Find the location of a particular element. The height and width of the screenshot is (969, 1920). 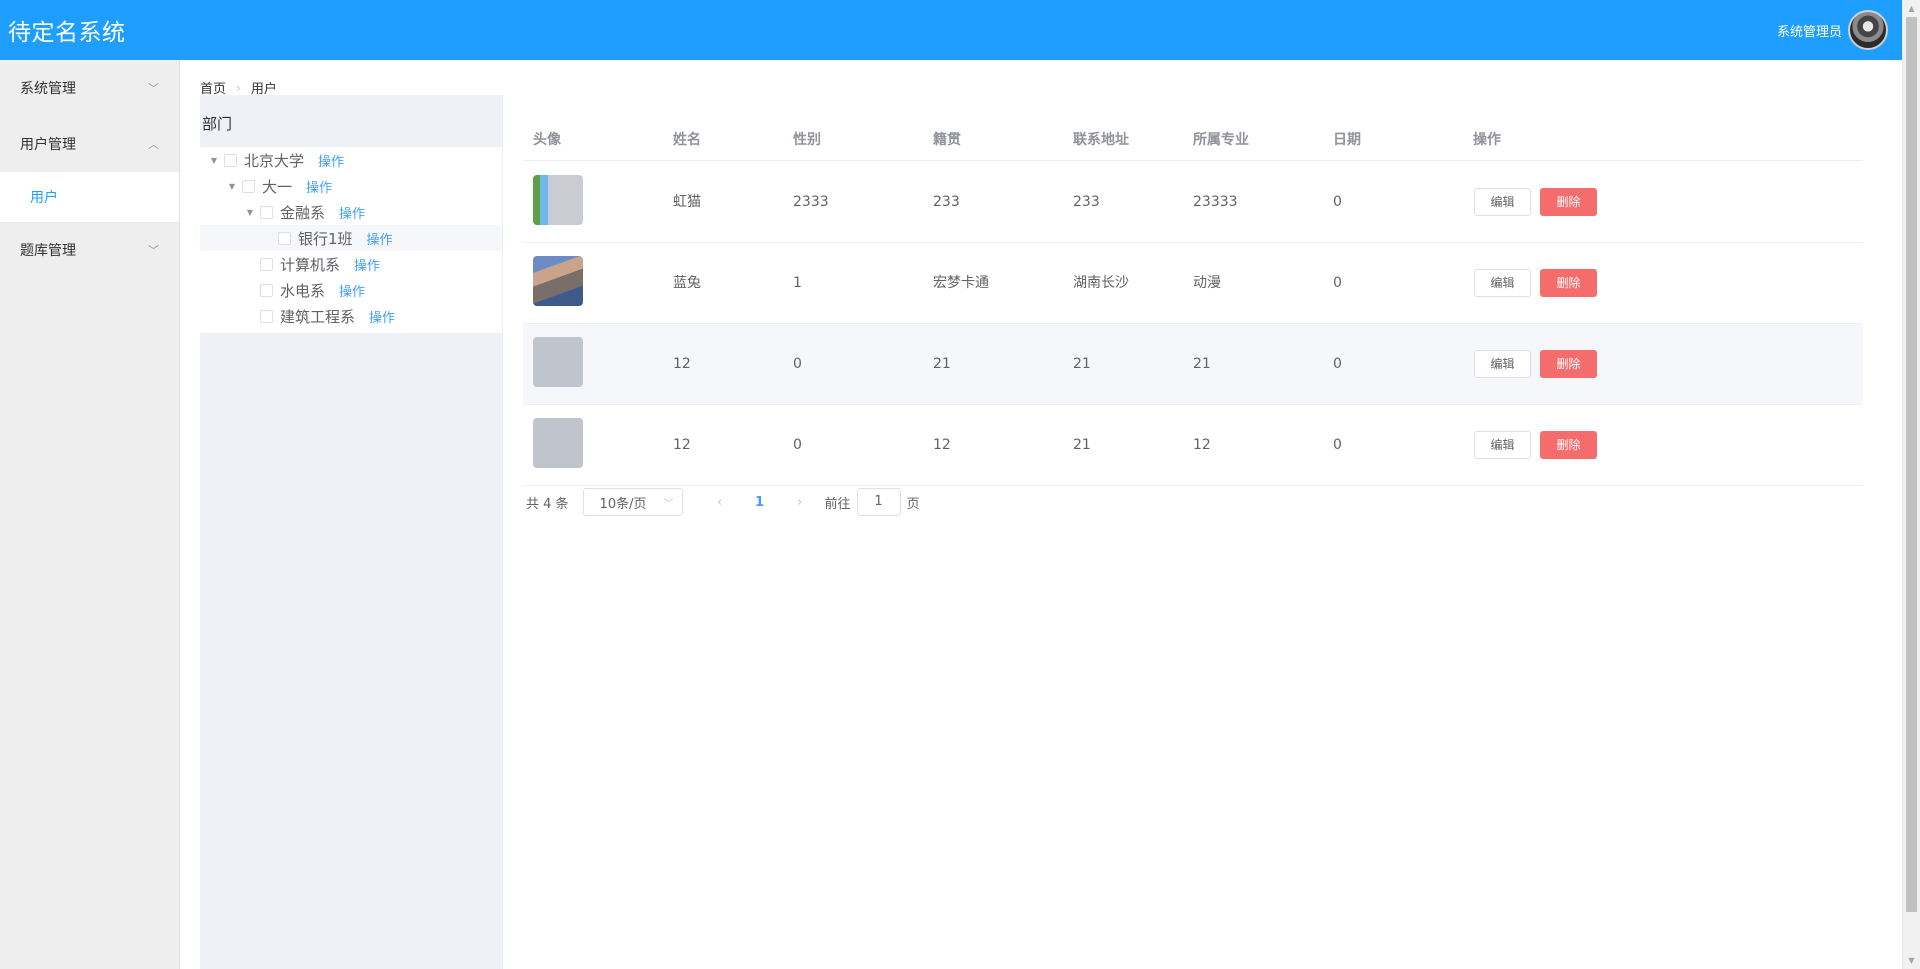

prev-page-icon: ‹ is located at coordinates (720, 502).